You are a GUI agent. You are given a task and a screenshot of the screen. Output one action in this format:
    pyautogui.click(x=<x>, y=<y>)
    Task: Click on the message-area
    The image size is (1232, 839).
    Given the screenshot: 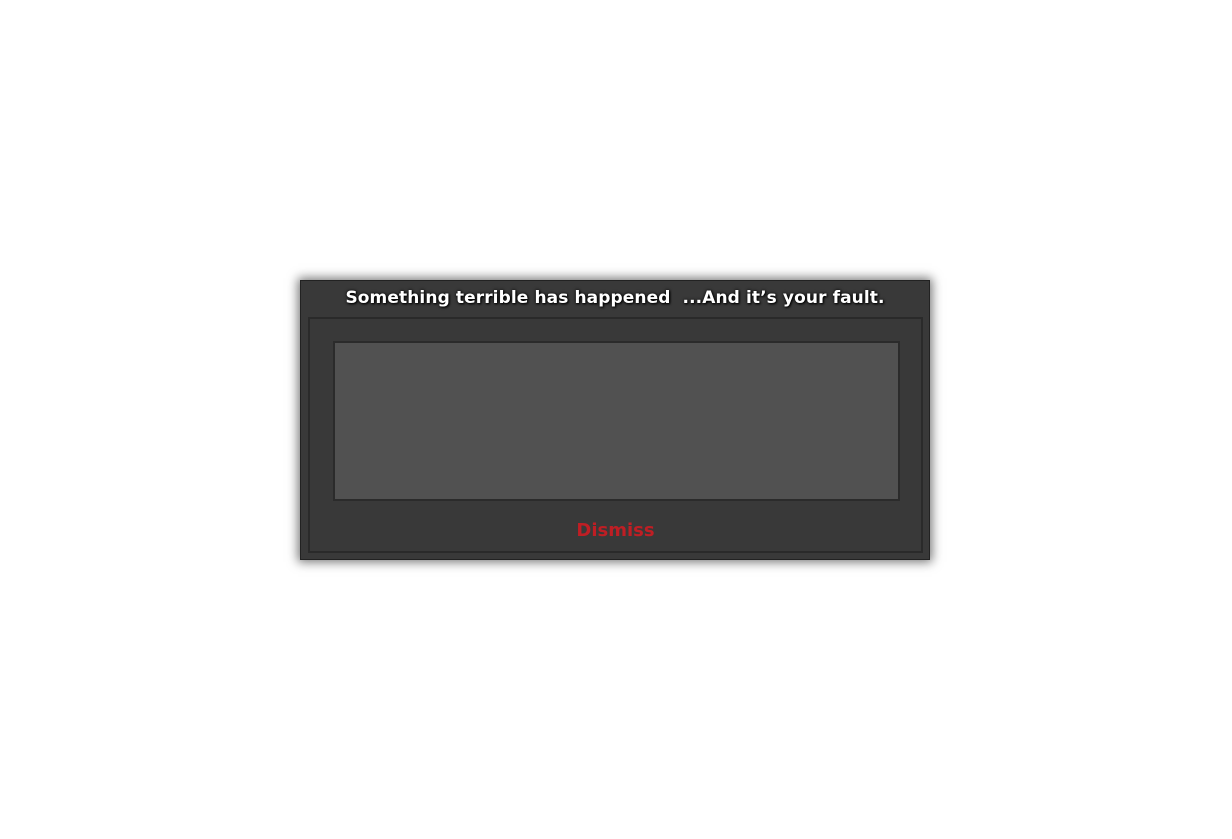 What is the action you would take?
    pyautogui.click(x=616, y=421)
    